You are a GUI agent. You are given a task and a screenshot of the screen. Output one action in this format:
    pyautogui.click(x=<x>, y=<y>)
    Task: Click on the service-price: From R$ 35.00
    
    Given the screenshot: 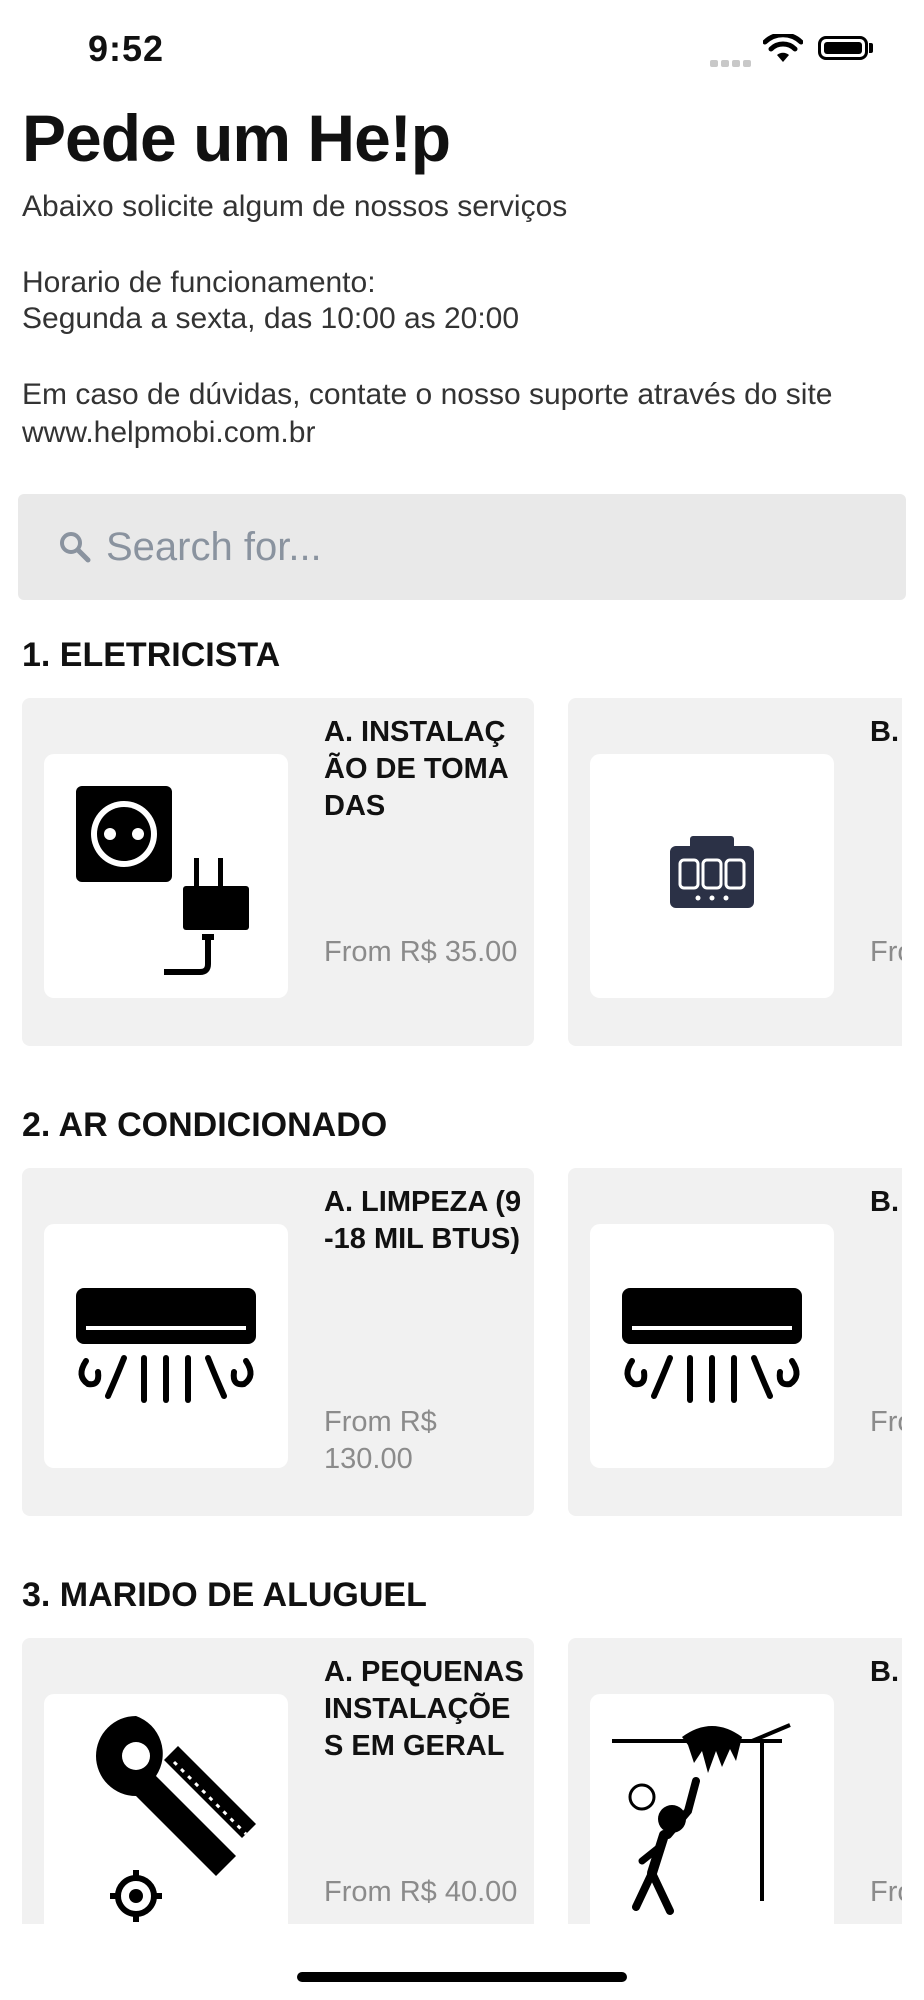 What is the action you would take?
    pyautogui.click(x=421, y=952)
    